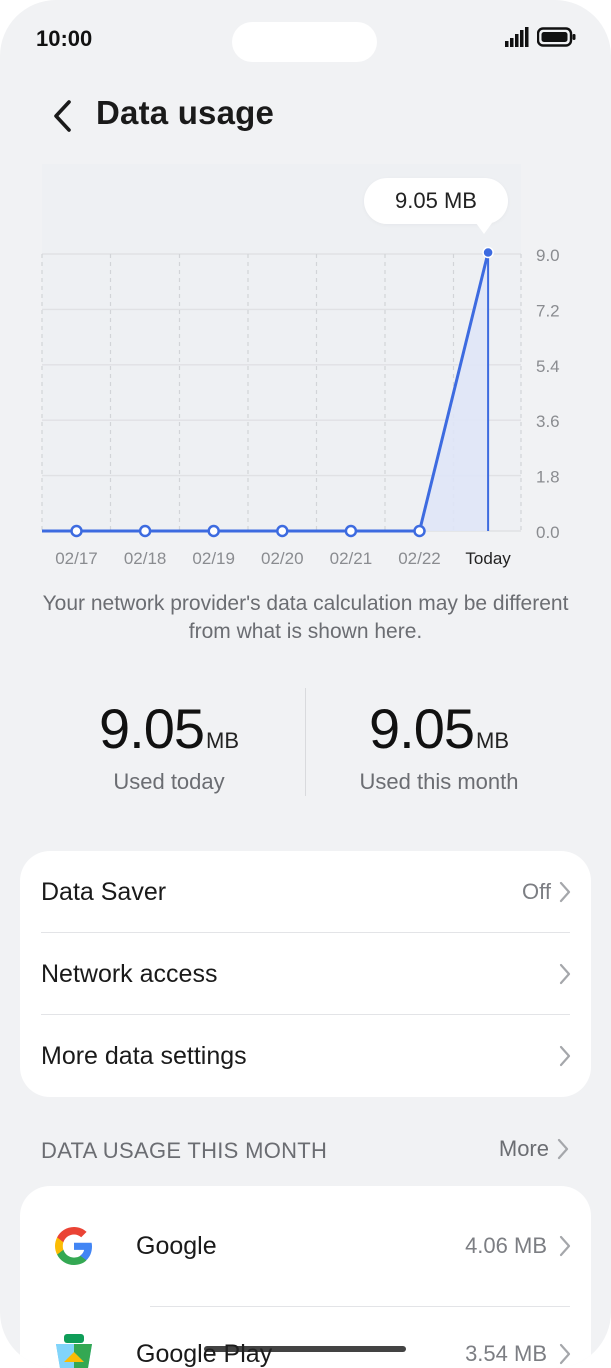 The image size is (611, 1368). I want to click on back-button, so click(62, 116).